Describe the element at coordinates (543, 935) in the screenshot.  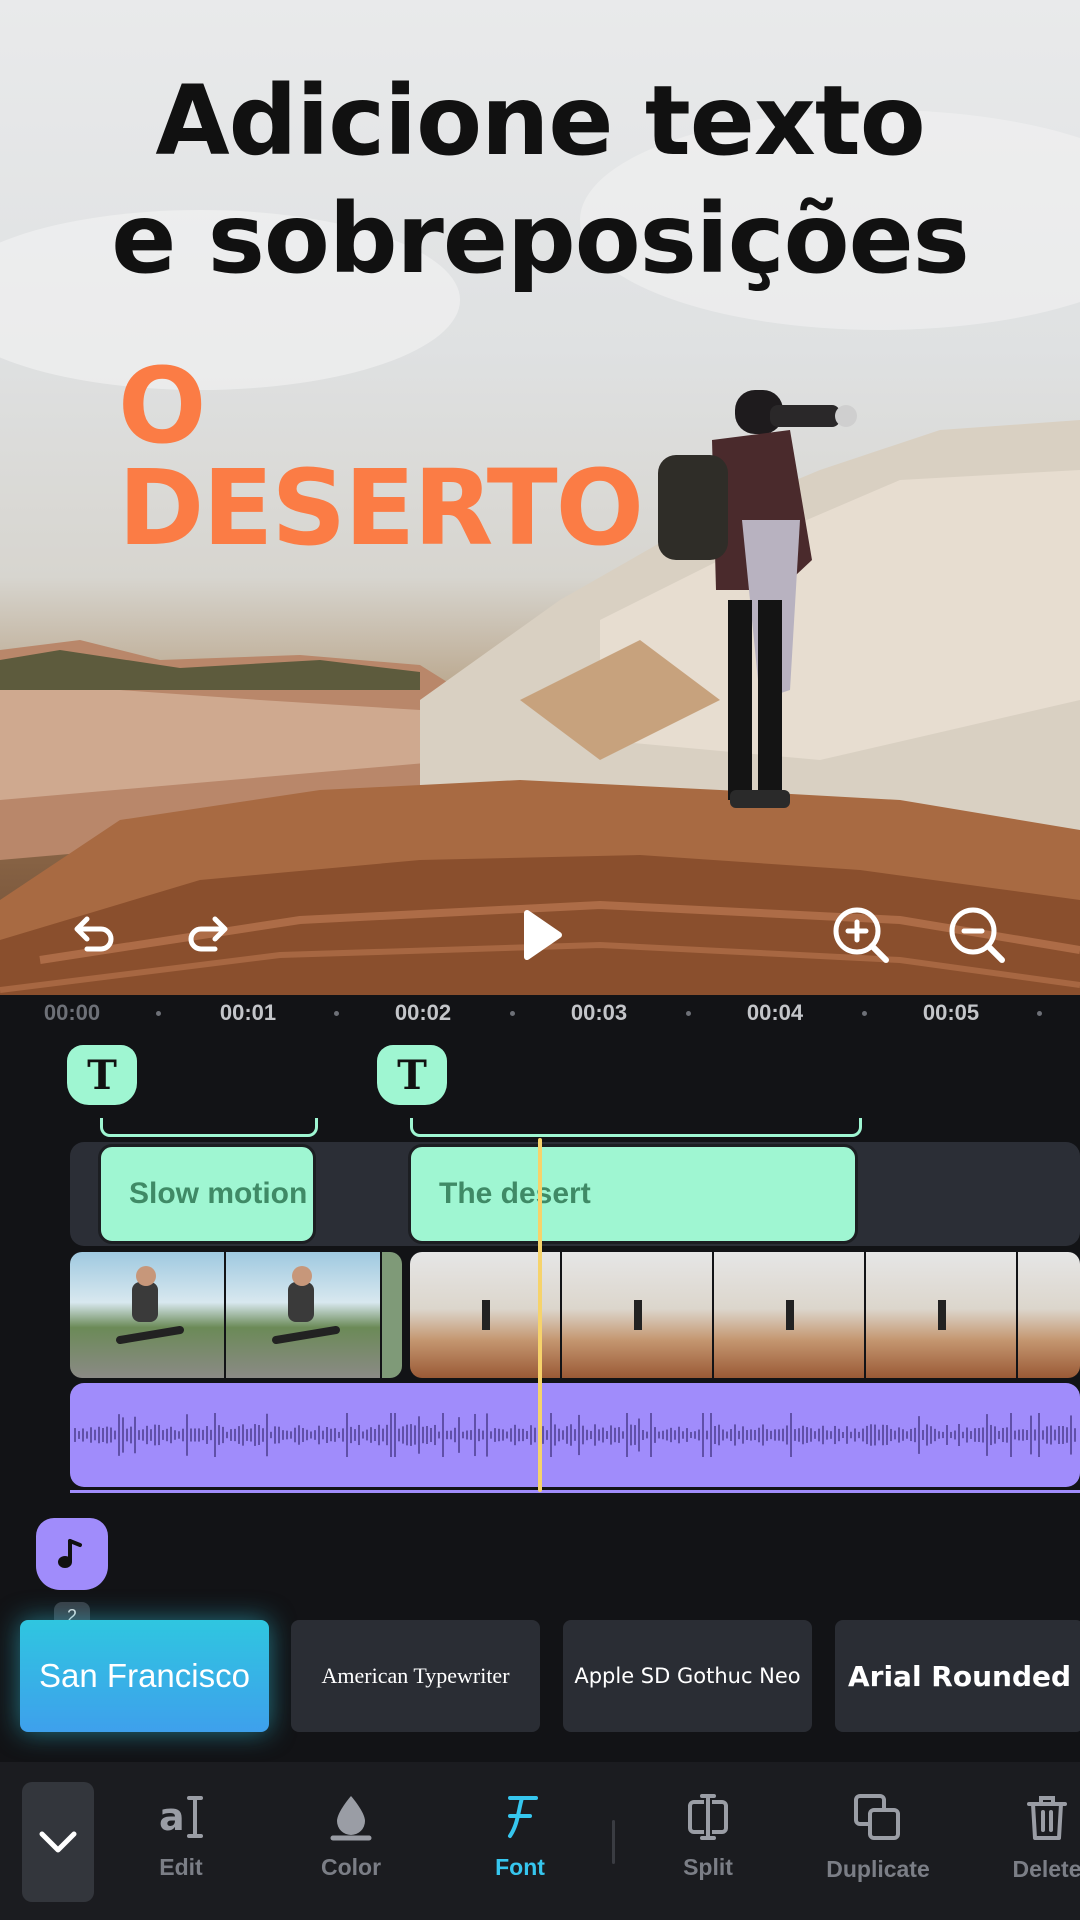
I see `play-icon` at that location.